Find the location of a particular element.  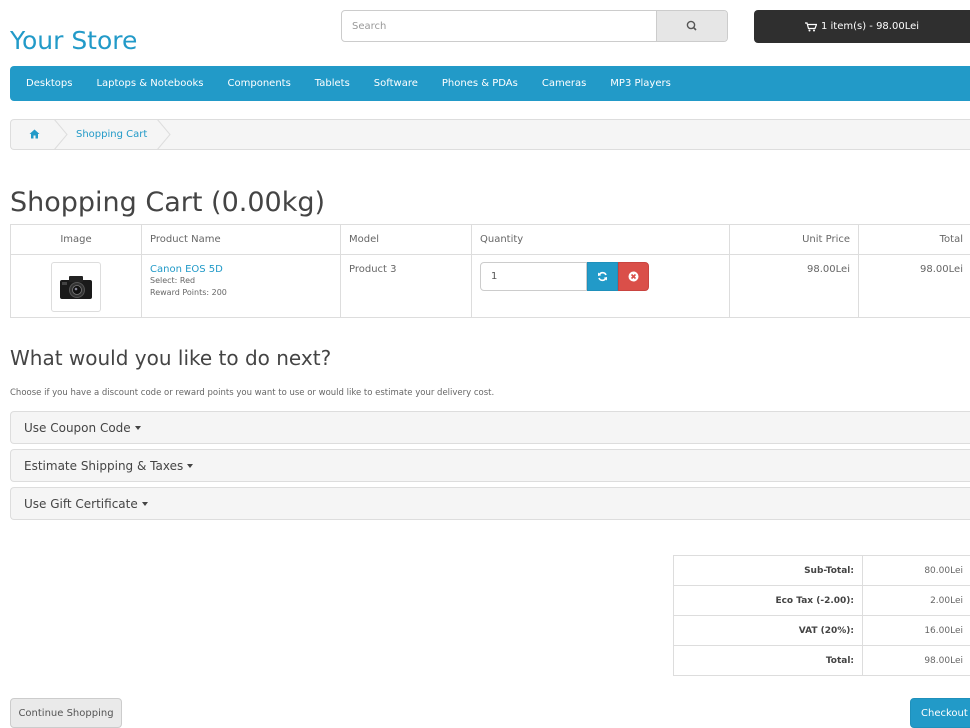

search-box is located at coordinates (534, 26).